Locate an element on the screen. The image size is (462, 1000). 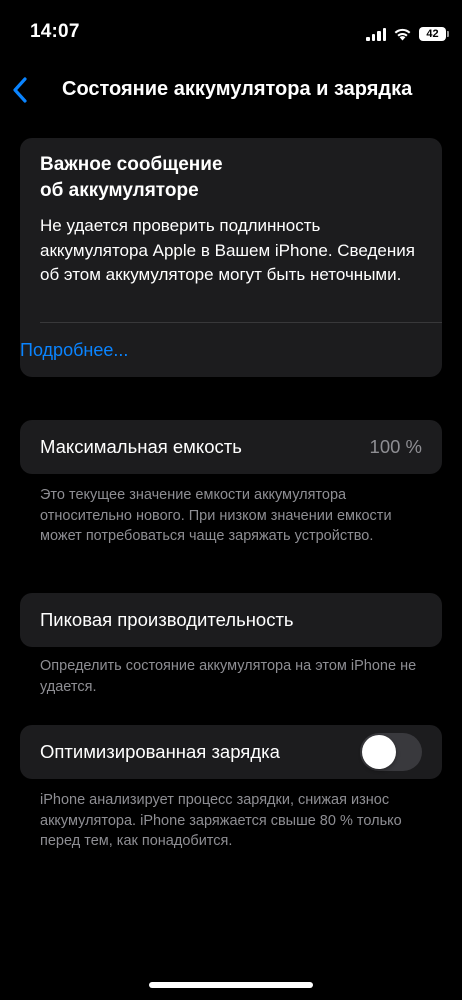
back-button is located at coordinates (20, 90).